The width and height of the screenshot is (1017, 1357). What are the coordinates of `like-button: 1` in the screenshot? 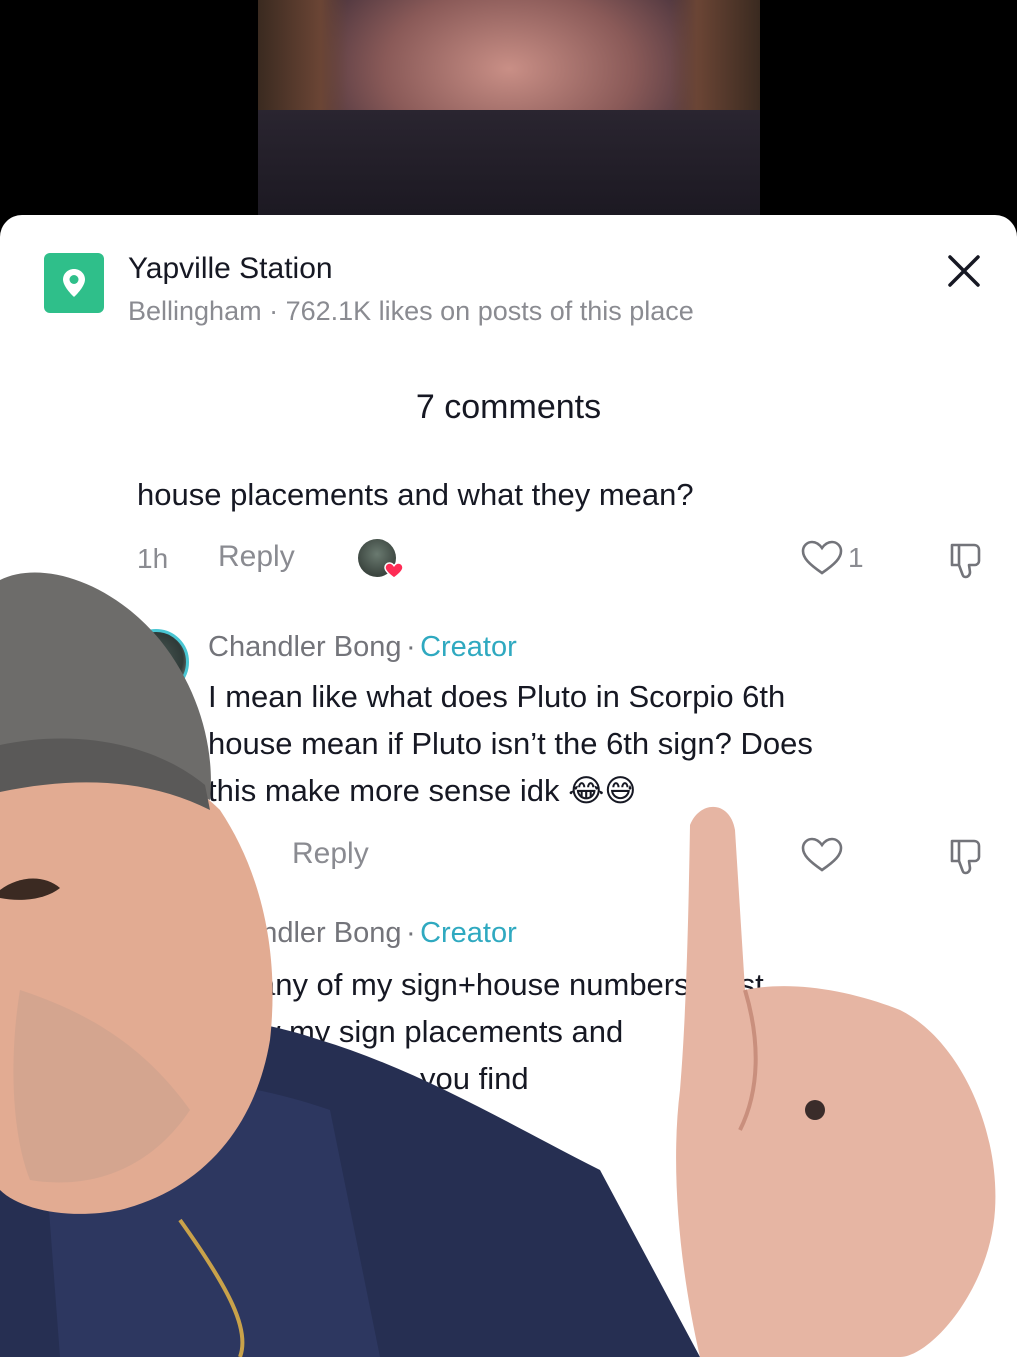 It's located at (840, 559).